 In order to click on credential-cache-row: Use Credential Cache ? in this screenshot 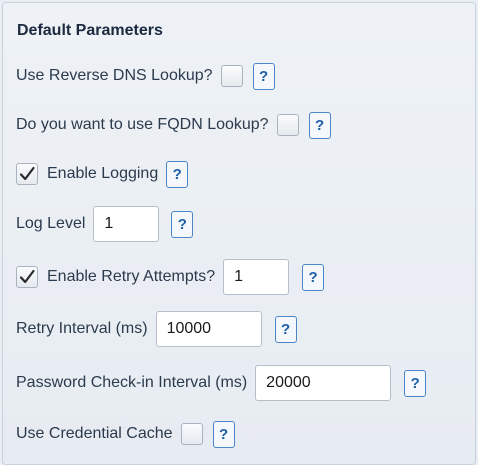, I will do `click(125, 434)`.